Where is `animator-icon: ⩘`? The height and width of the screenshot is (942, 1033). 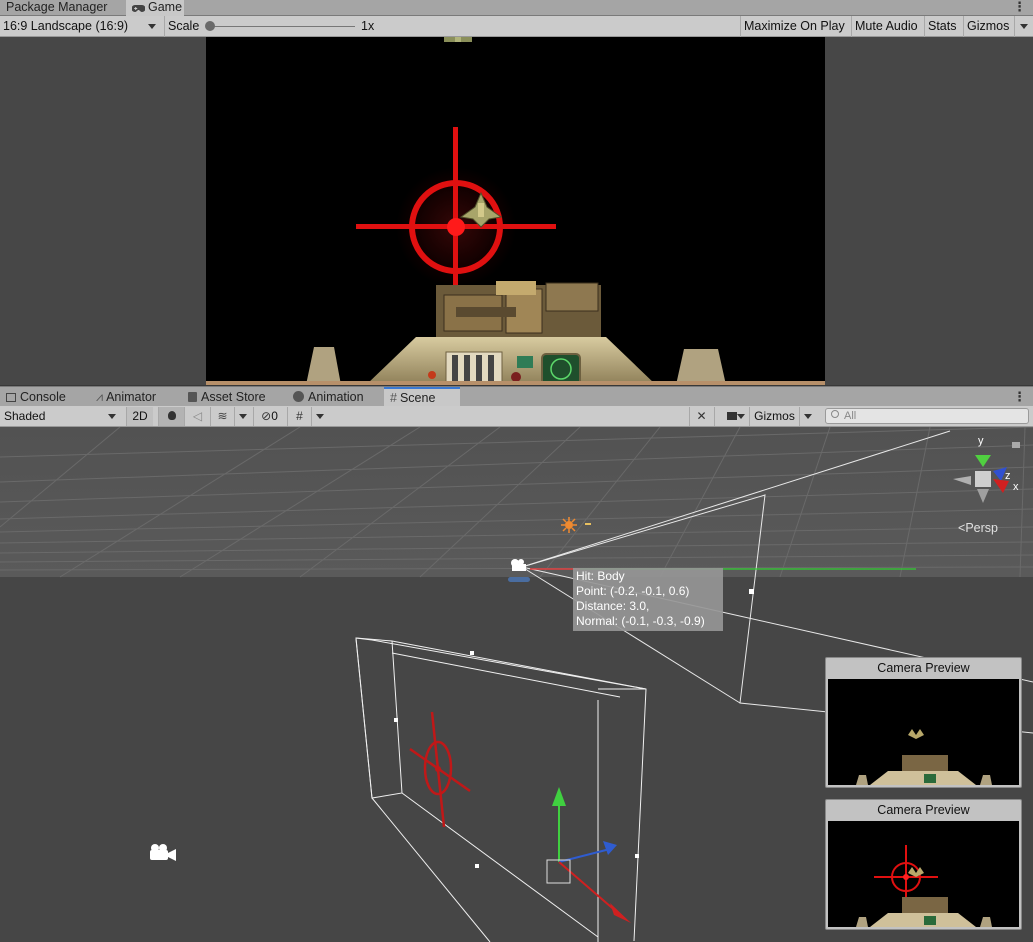 animator-icon: ⩘ is located at coordinates (100, 397).